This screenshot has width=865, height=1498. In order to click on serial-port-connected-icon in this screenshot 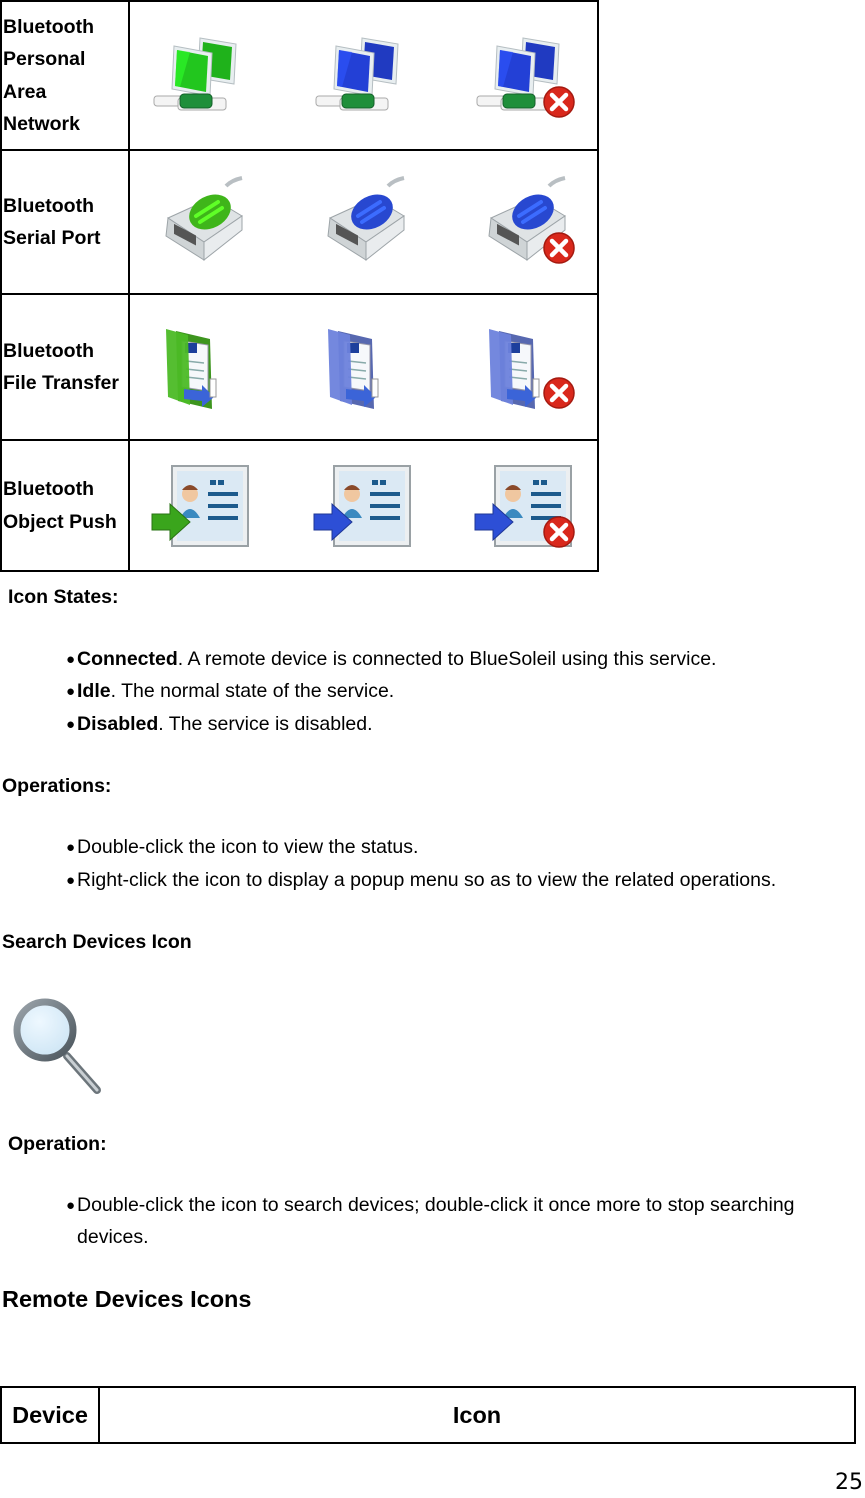, I will do `click(203, 222)`.